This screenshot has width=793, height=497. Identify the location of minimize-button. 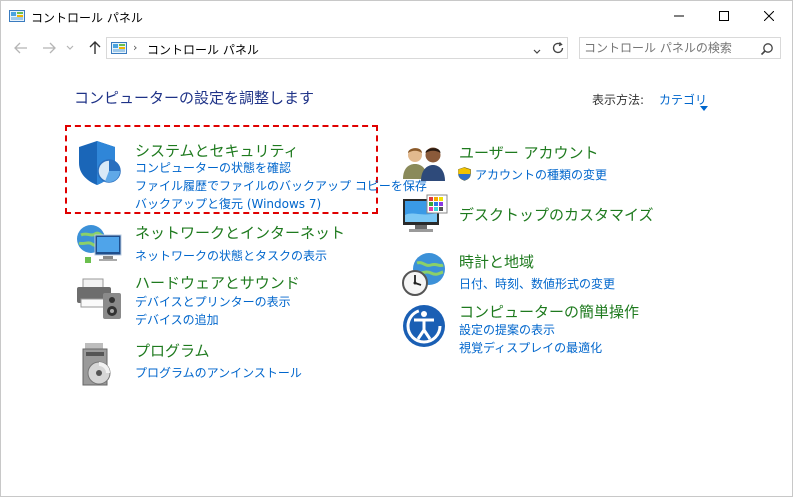
(679, 16).